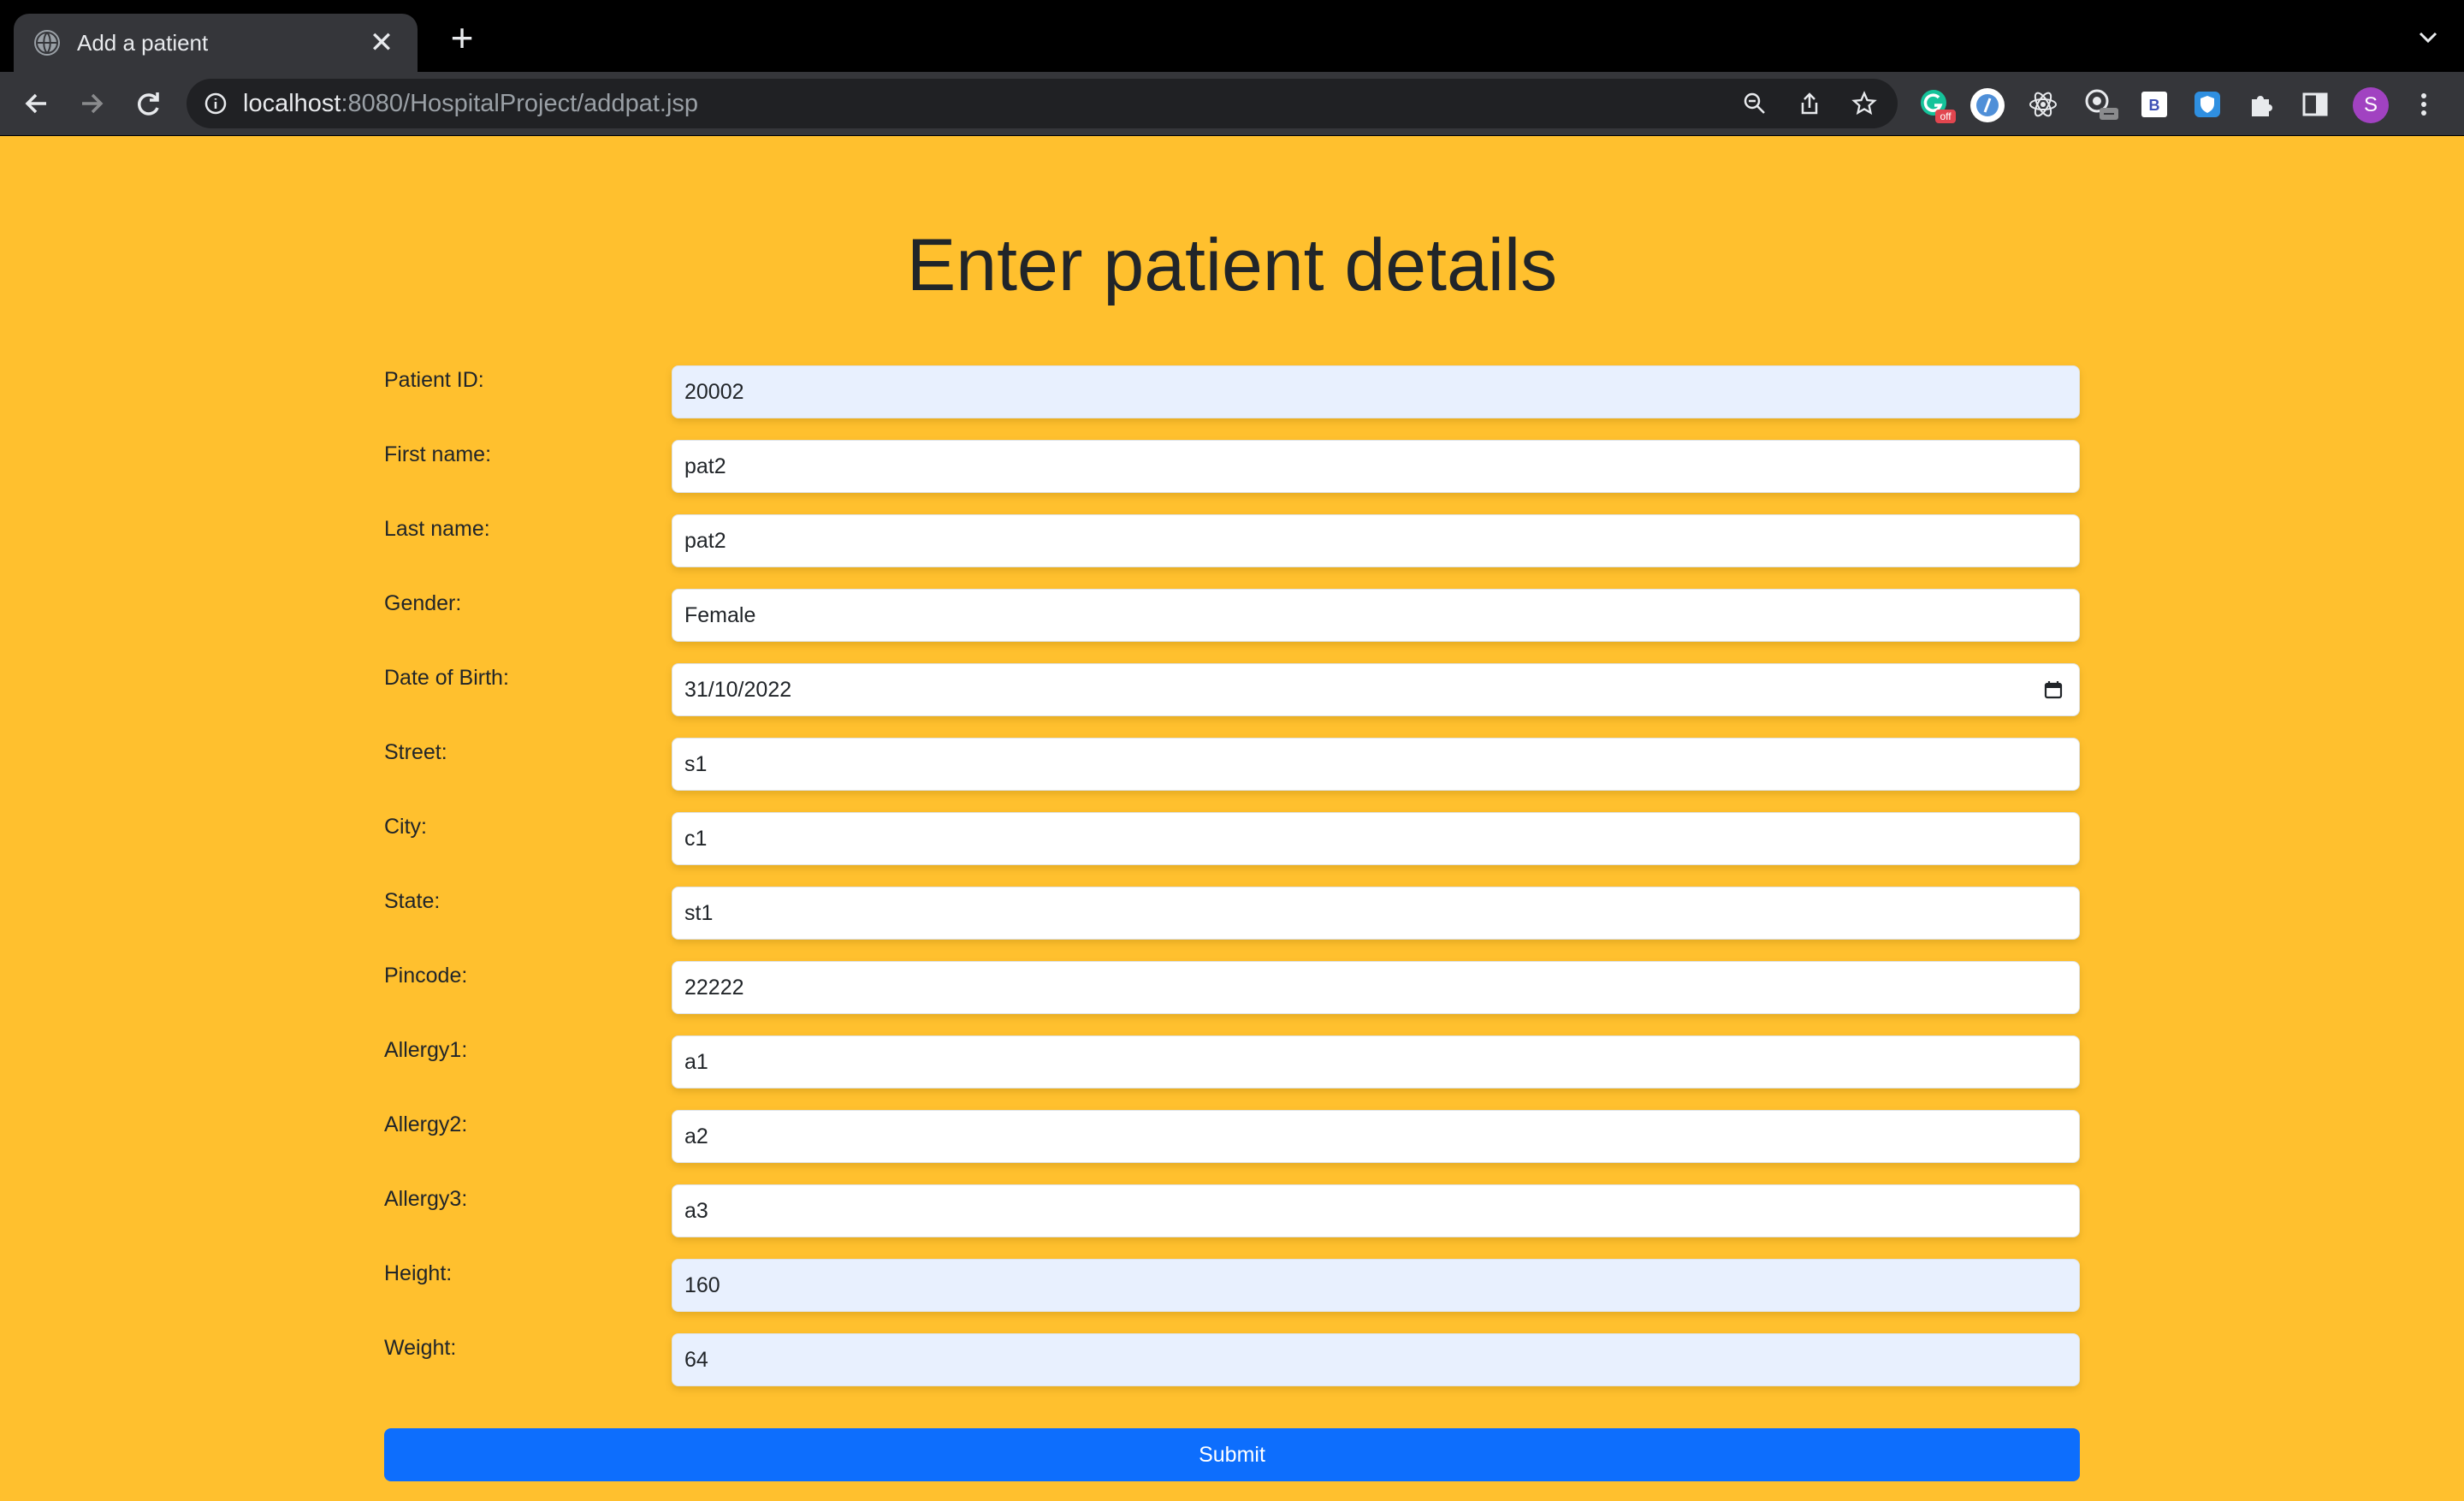  I want to click on gender-label: Gender:, so click(423, 603).